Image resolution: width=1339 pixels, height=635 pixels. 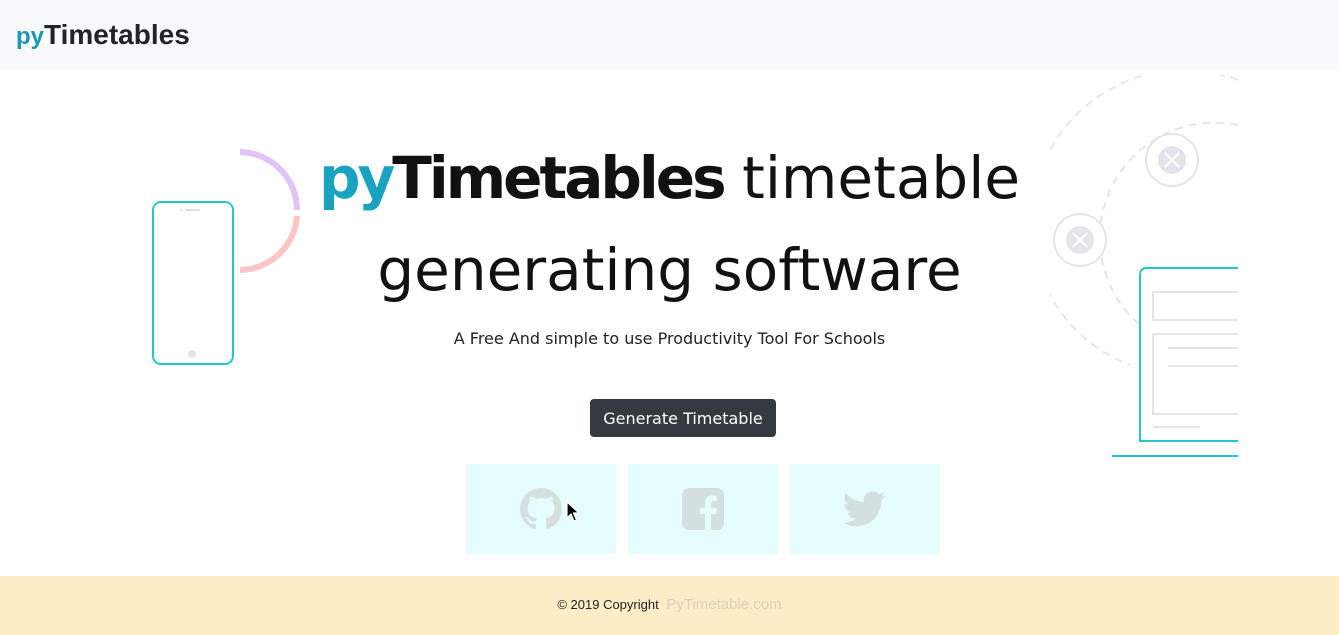 I want to click on github-button, so click(x=541, y=509).